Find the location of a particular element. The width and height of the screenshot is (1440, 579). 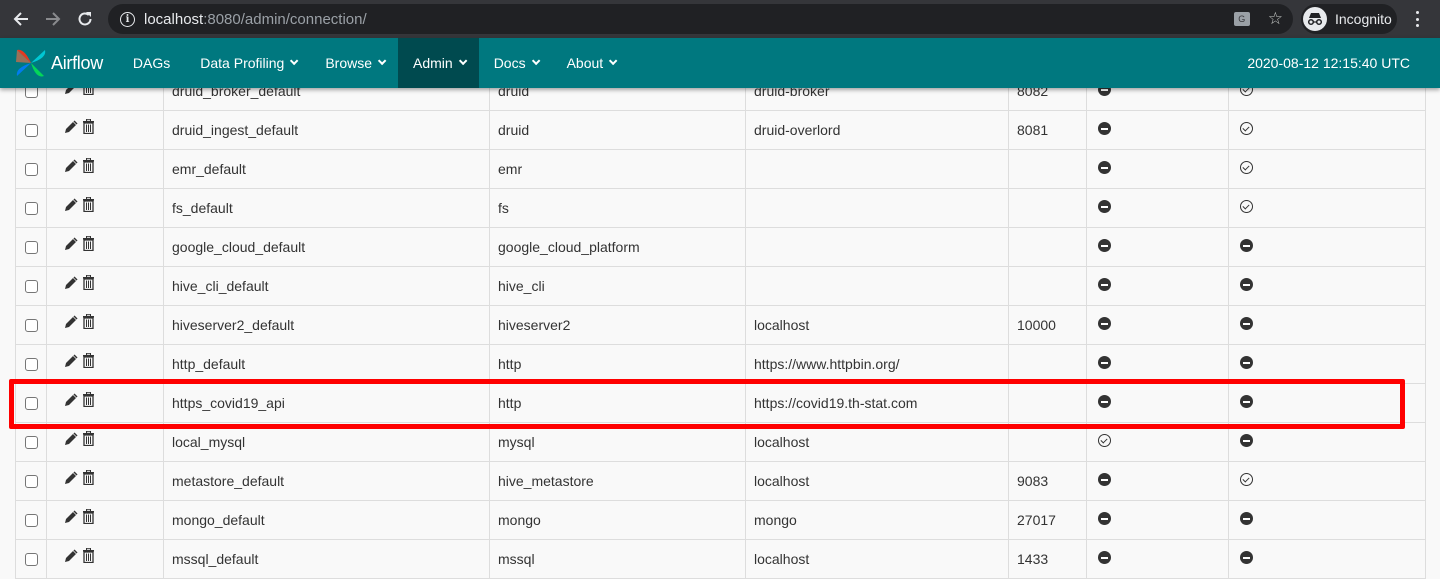

conn-type-cell: google_cloud_platform is located at coordinates (617, 247).